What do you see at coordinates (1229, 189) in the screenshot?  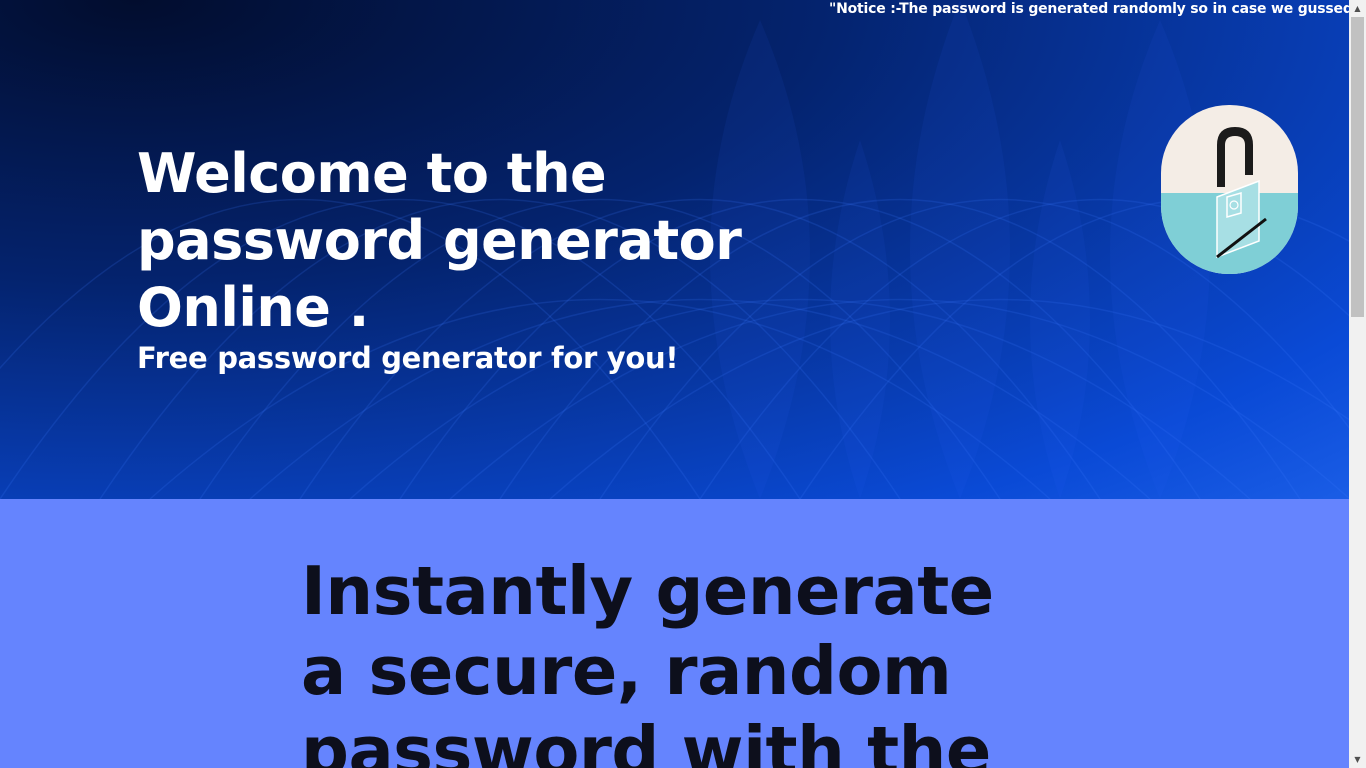 I see `padlock-icon` at bounding box center [1229, 189].